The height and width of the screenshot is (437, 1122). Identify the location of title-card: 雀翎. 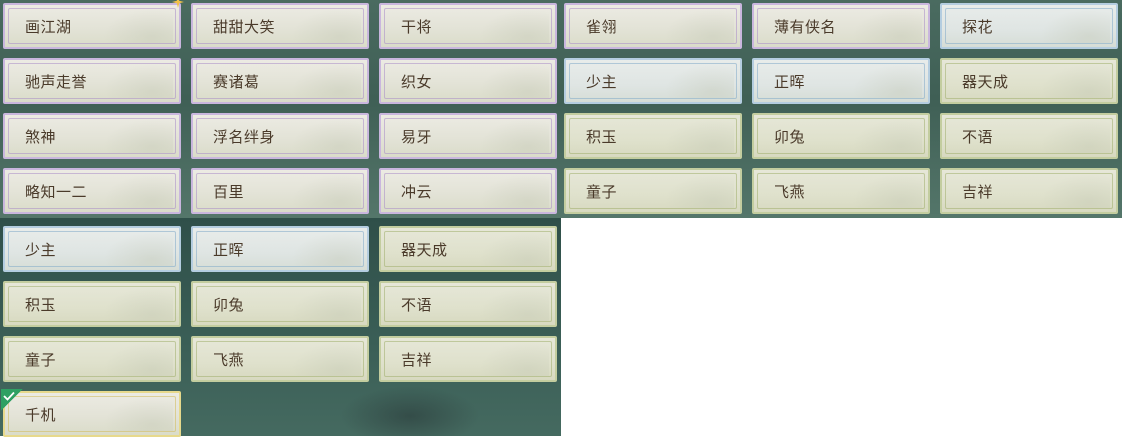
(653, 26).